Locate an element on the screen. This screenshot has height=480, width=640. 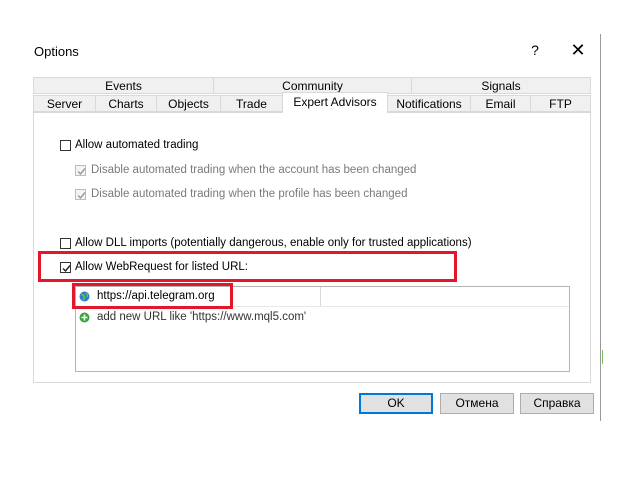
url-column-divider is located at coordinates (320, 296).